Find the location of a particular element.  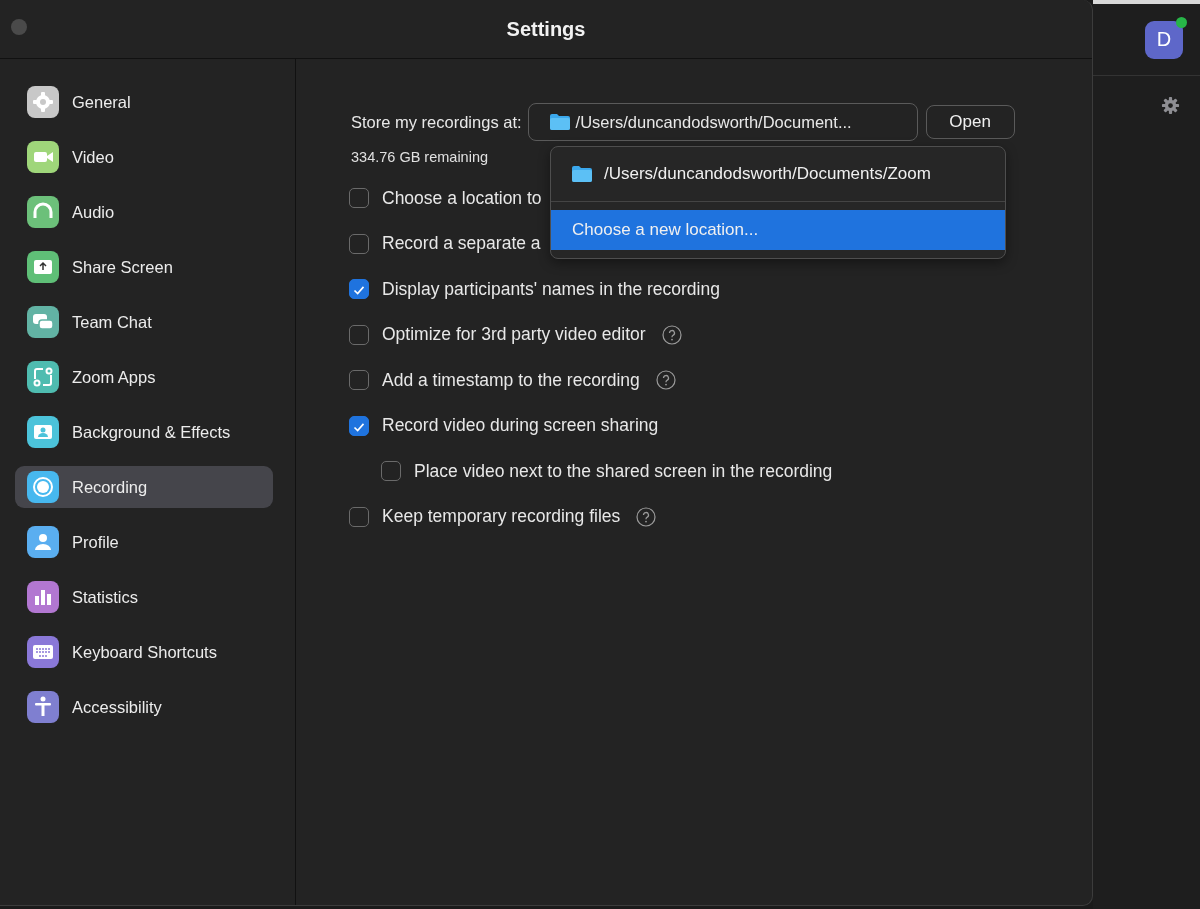

option-label: Place video next to the shared screen in the recording is located at coordinates (623, 471).